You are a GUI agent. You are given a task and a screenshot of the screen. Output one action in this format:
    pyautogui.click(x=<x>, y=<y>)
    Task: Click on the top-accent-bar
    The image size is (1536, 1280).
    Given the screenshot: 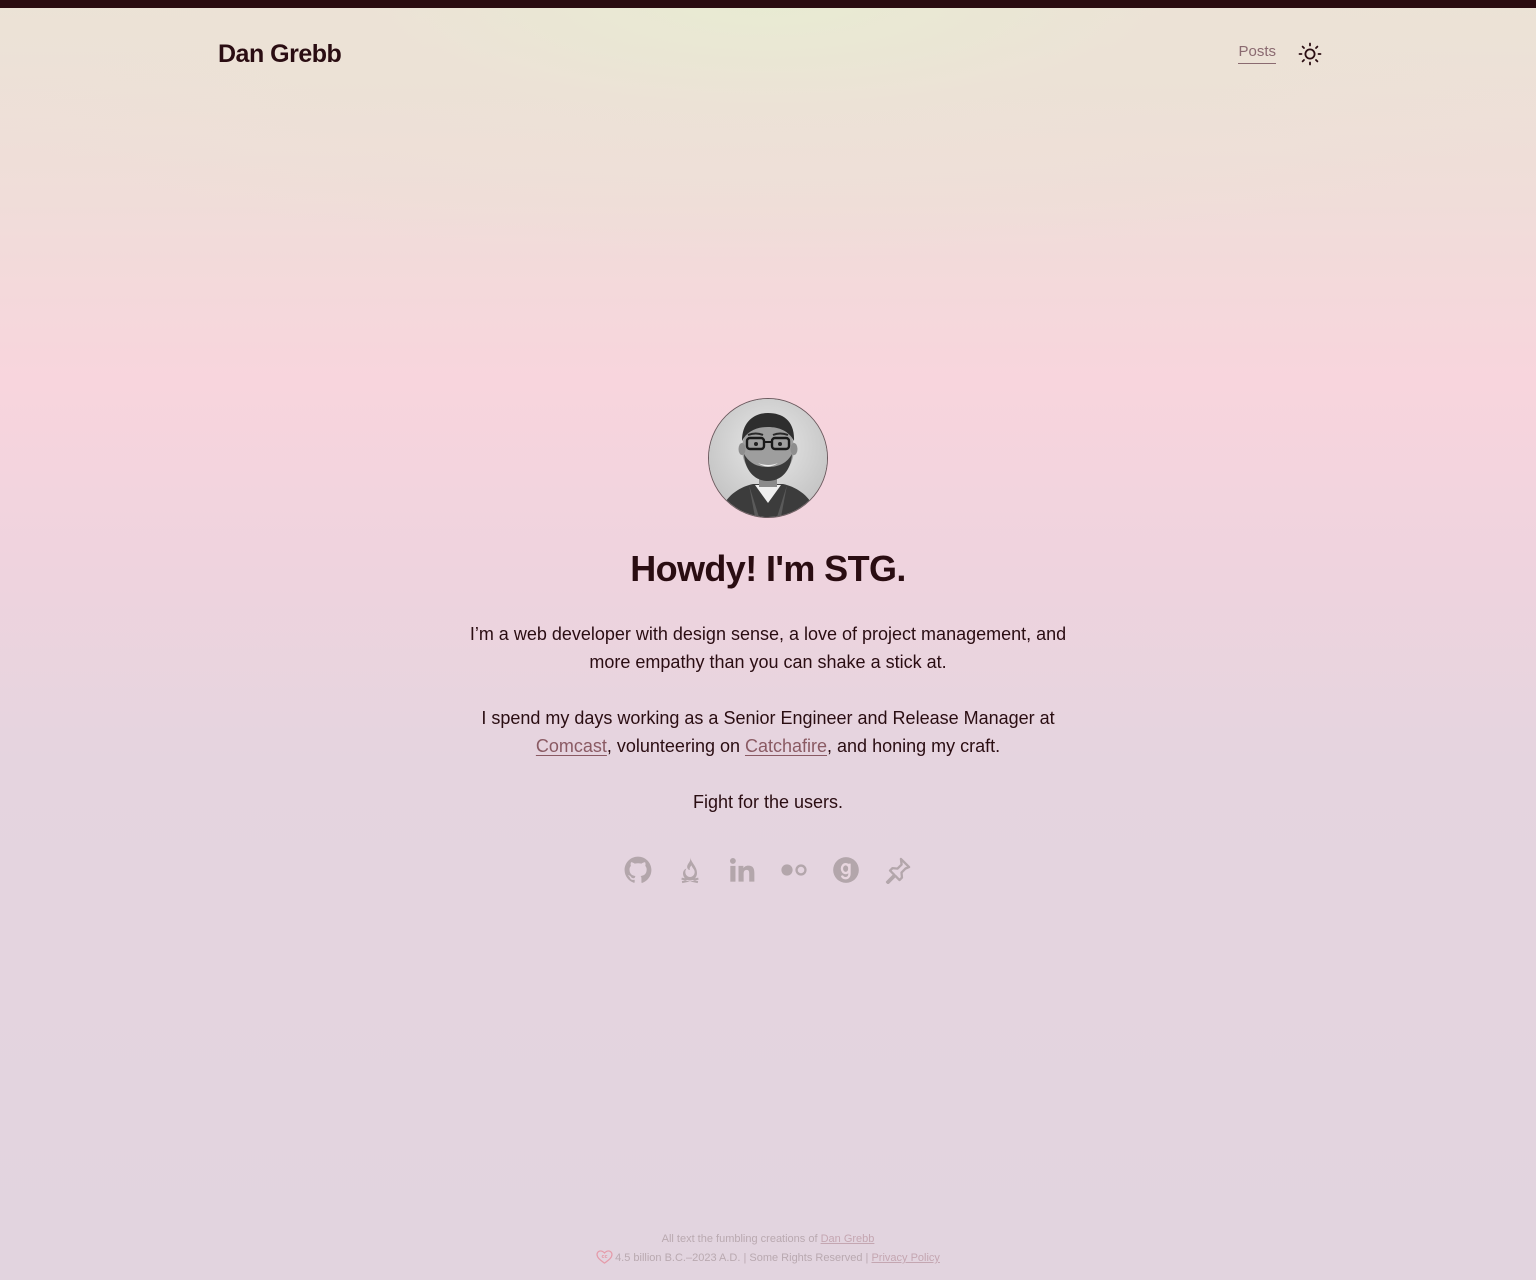 What is the action you would take?
    pyautogui.click(x=768, y=4)
    